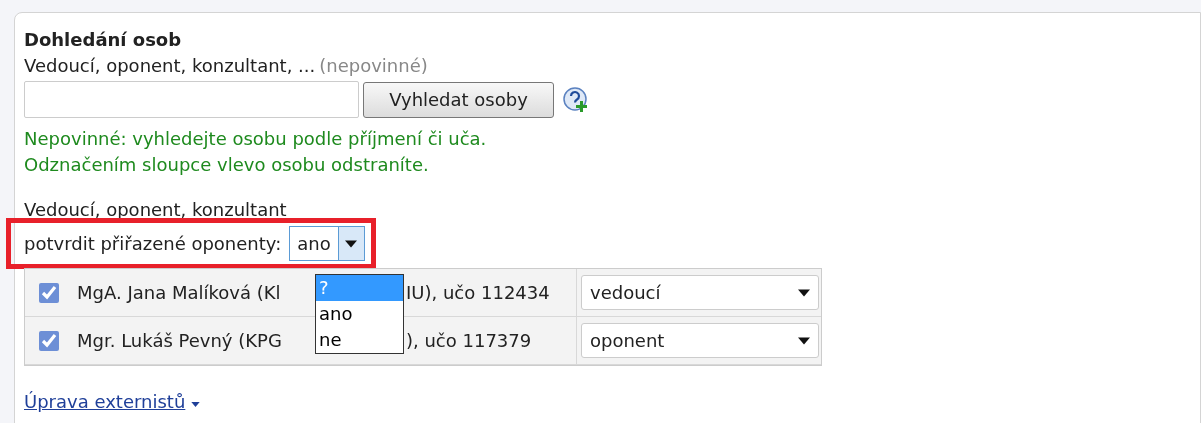  Describe the element at coordinates (327, 243) in the screenshot. I see `confirm-select: ano` at that location.